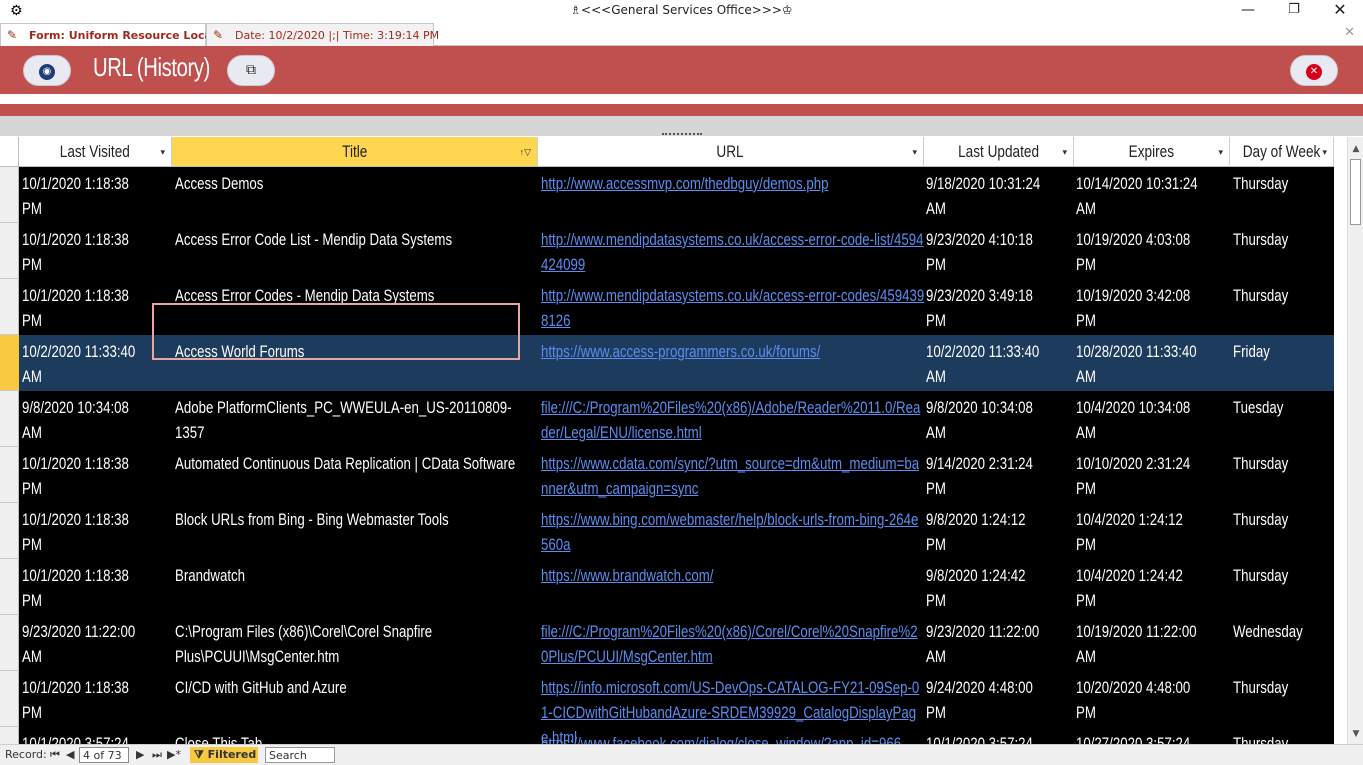  What do you see at coordinates (1283, 407) in the screenshot?
I see `cell-day-of-week: Tuesday` at bounding box center [1283, 407].